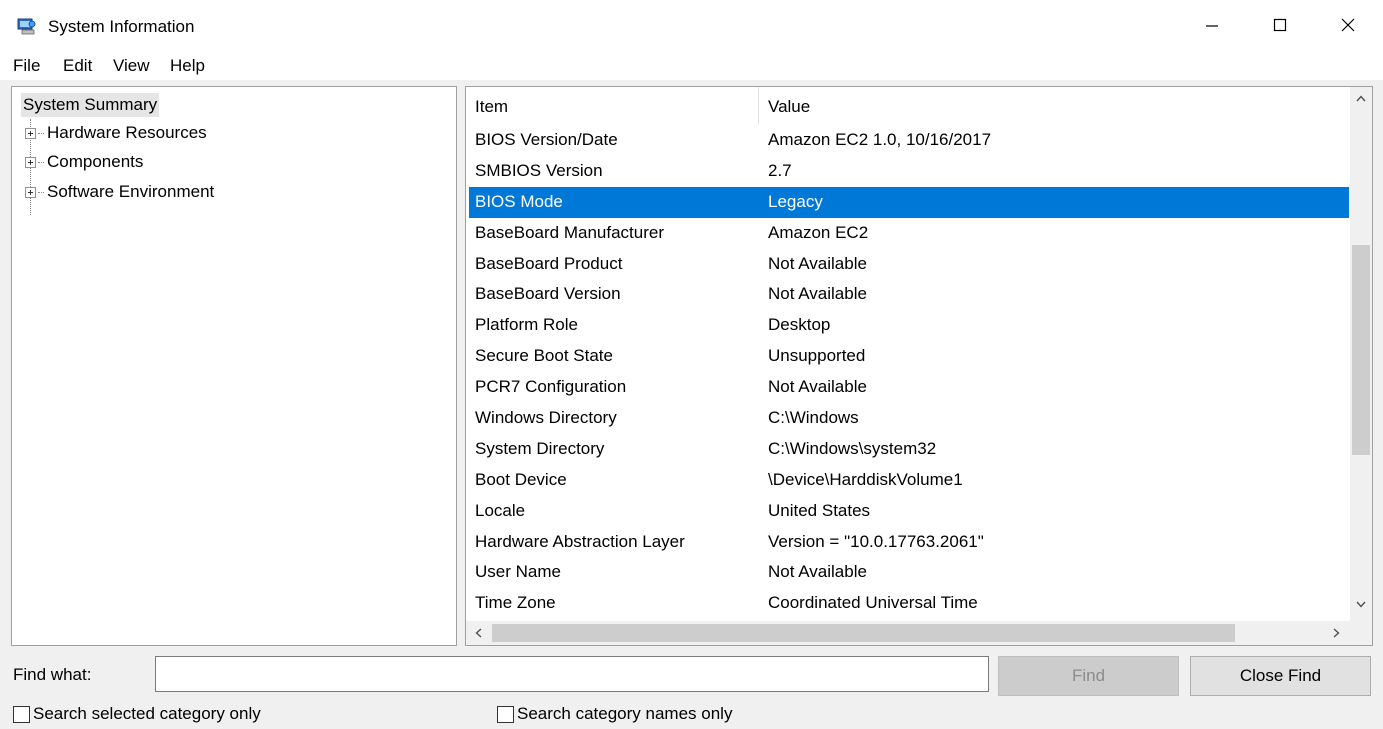 The image size is (1383, 729). I want to click on horizontal-scrollbar, so click(908, 633).